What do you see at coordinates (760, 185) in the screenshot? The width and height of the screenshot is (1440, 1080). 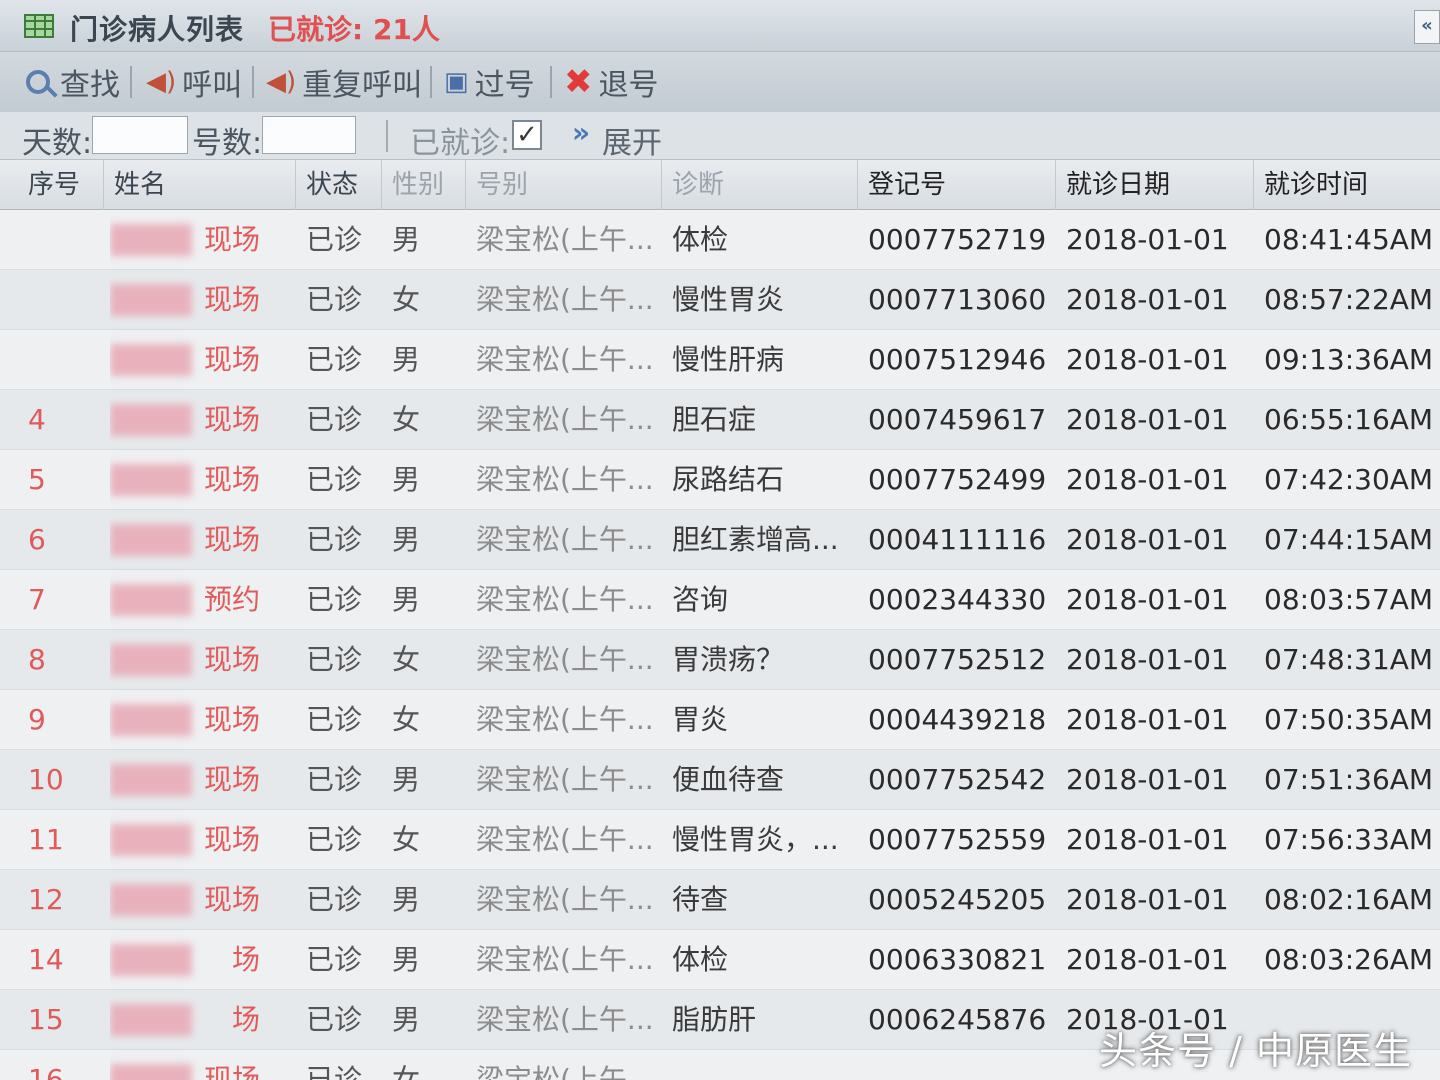 I see `column-header-diagnosis: 诊断` at bounding box center [760, 185].